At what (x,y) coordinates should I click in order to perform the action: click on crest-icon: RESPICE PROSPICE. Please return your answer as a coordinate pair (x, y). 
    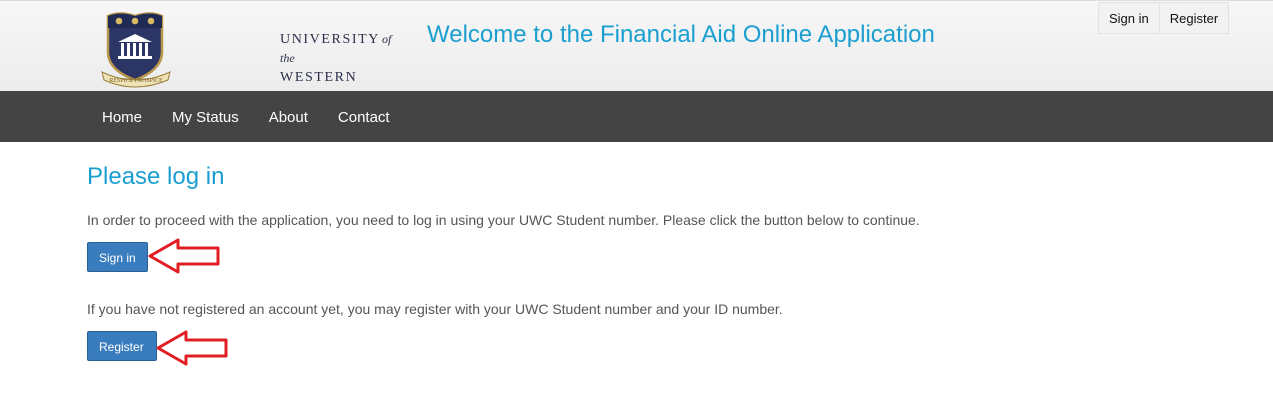
    Looking at the image, I should click on (136, 50).